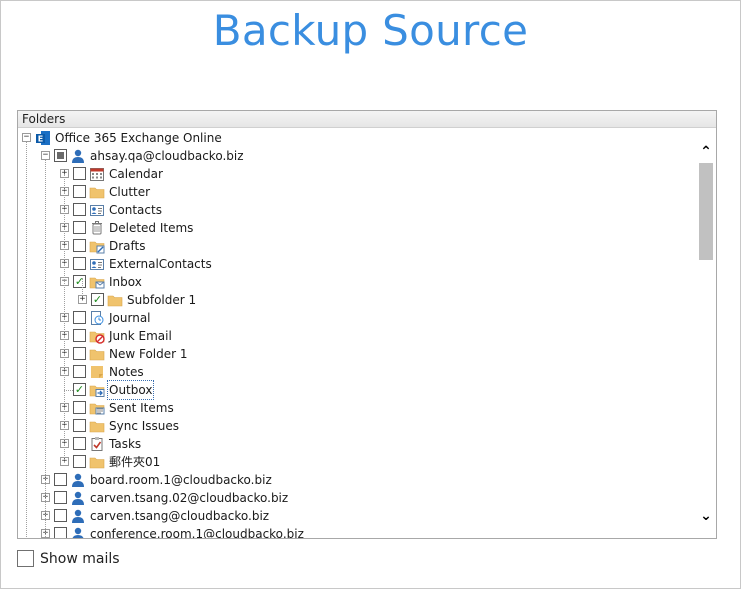 The width and height of the screenshot is (741, 589). Describe the element at coordinates (706, 516) in the screenshot. I see `scroll-down-icon: ⌄` at that location.